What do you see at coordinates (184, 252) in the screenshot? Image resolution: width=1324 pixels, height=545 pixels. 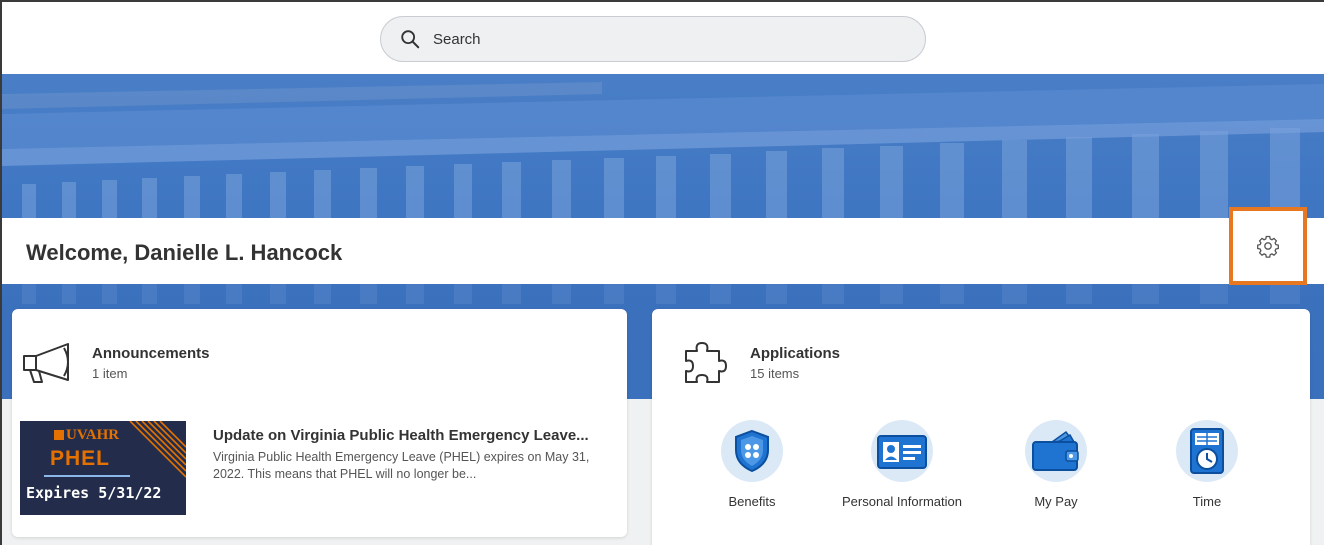 I see `welcome-heading: Welcome, Danielle L. Hancock` at bounding box center [184, 252].